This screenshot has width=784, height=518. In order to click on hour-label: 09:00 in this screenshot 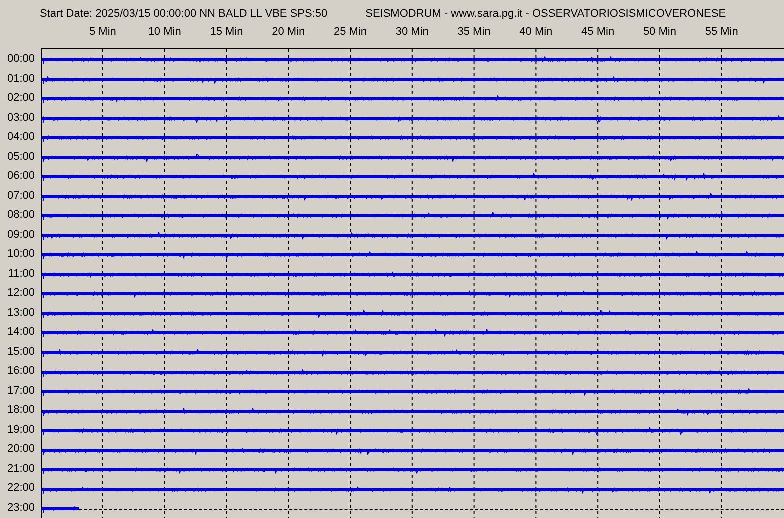, I will do `click(21, 235)`.